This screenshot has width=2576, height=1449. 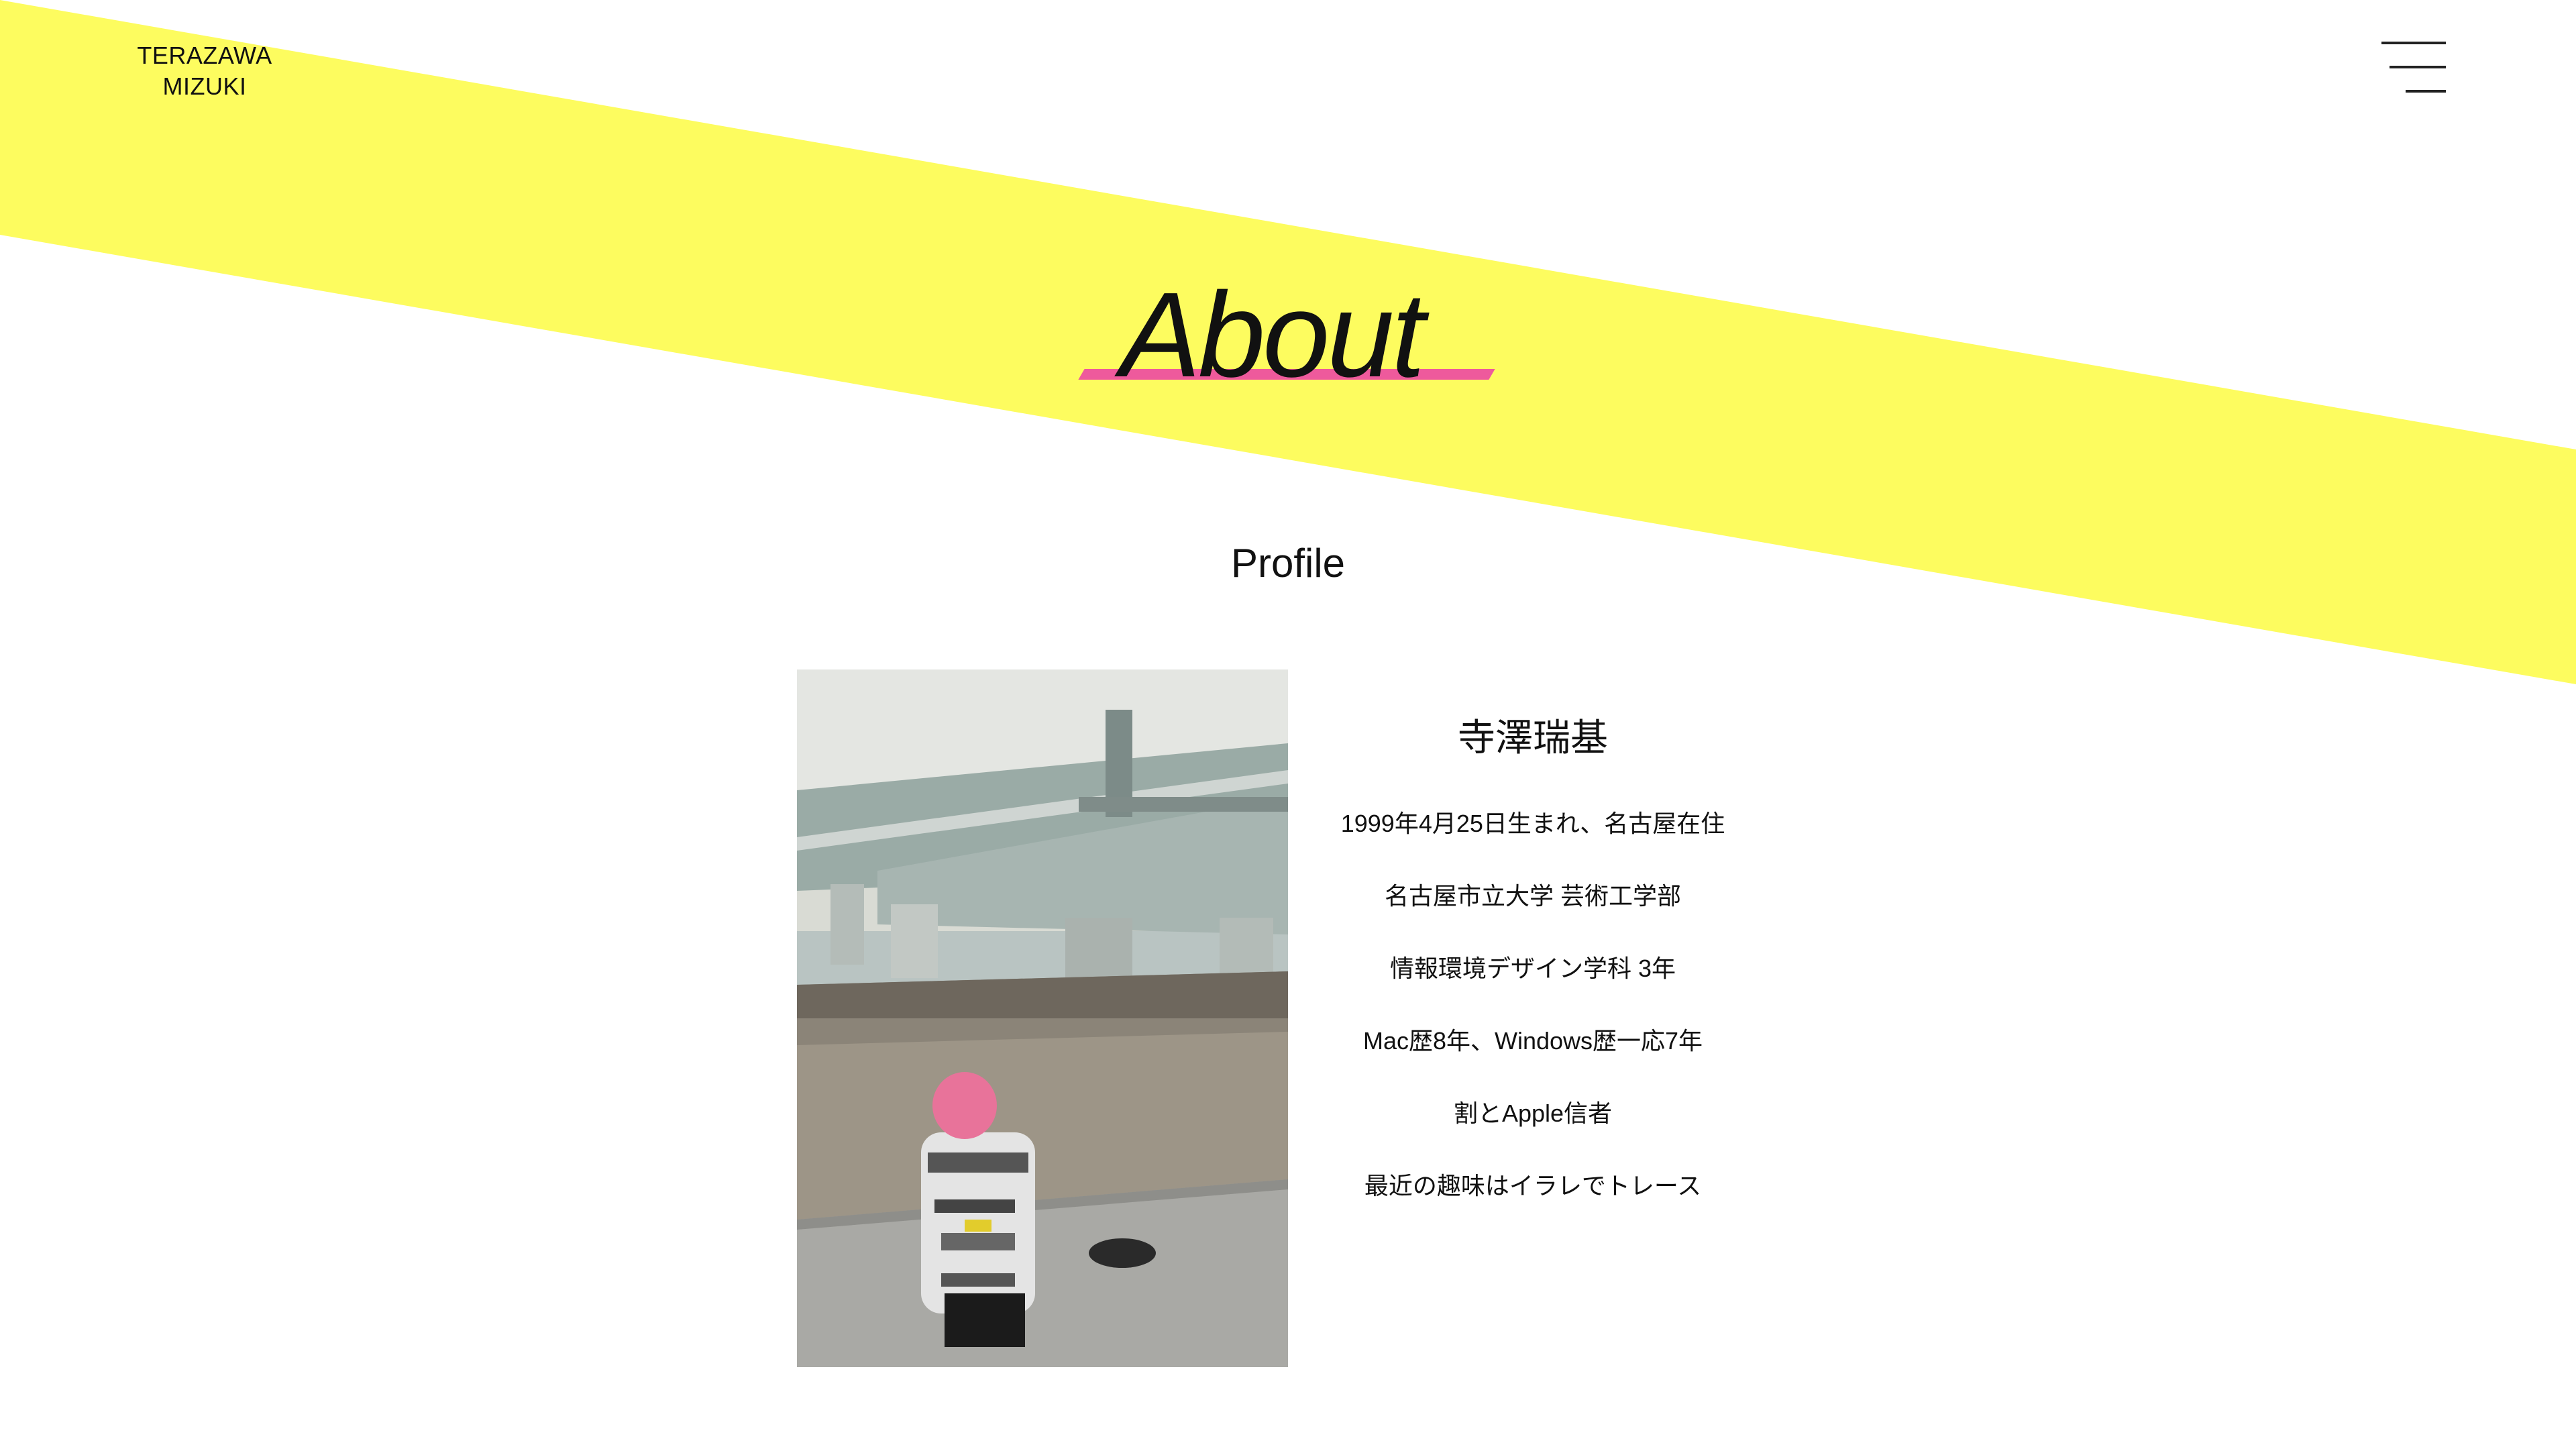 What do you see at coordinates (1533, 1185) in the screenshot?
I see `profile-line-hobby: 最近の趣味はイラレでトレース` at bounding box center [1533, 1185].